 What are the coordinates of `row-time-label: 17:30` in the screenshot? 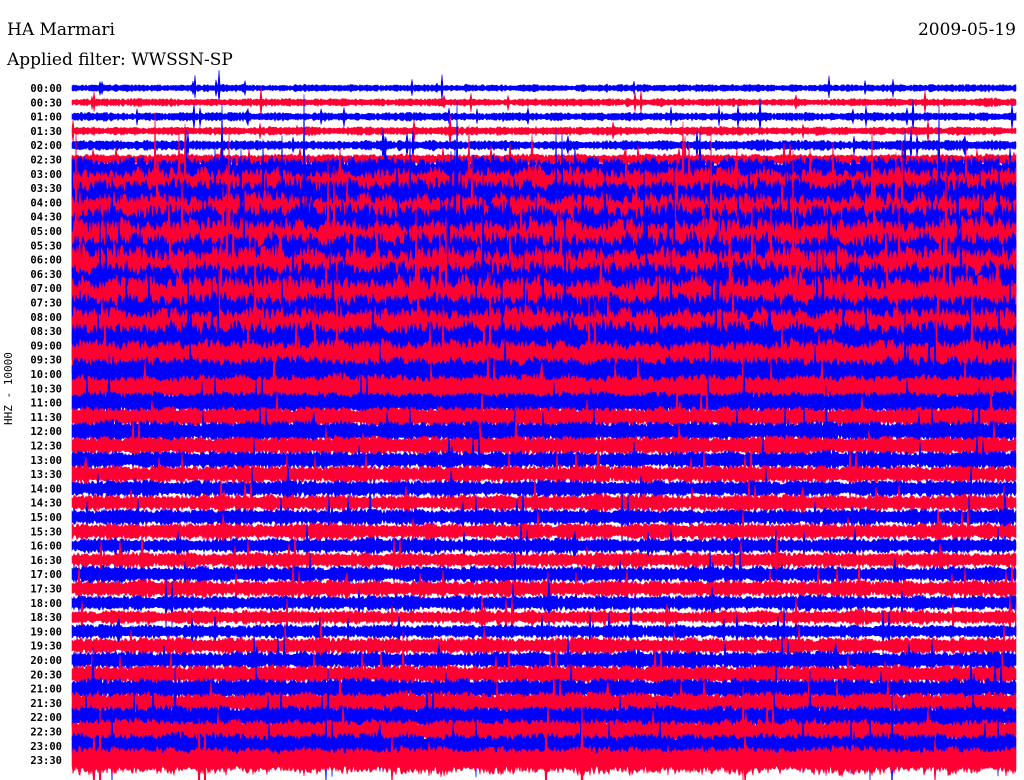 It's located at (46, 590).